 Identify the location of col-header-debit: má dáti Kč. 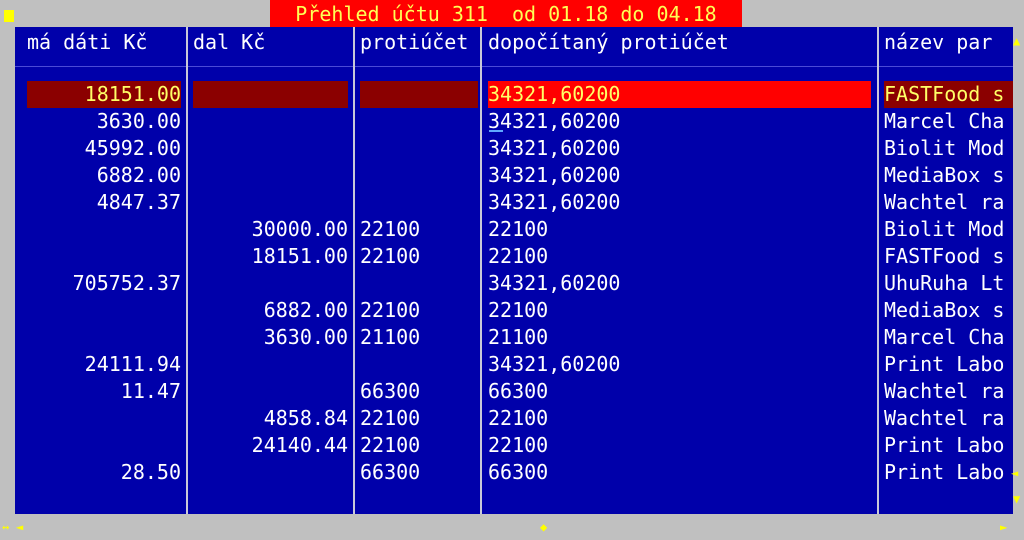
(107, 42).